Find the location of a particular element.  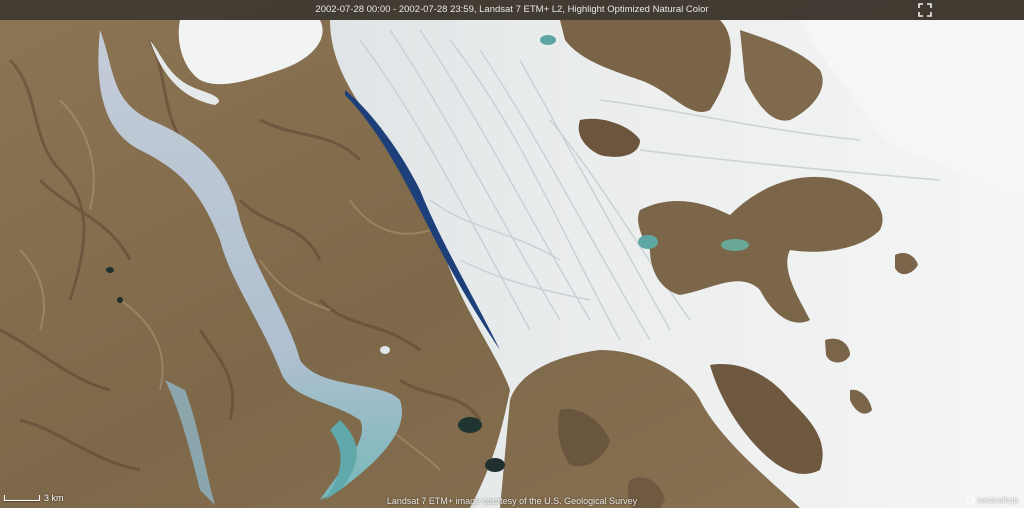

fullscreen-button is located at coordinates (925, 10).